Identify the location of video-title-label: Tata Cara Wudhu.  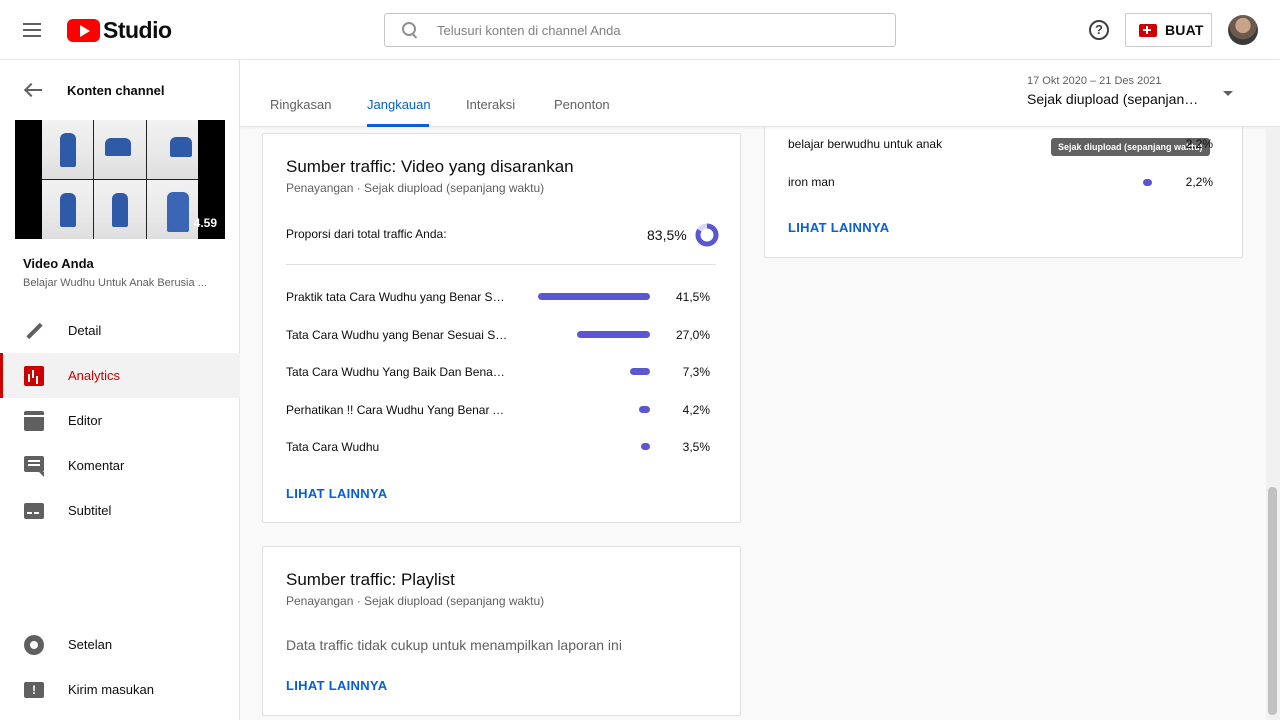
(333, 447).